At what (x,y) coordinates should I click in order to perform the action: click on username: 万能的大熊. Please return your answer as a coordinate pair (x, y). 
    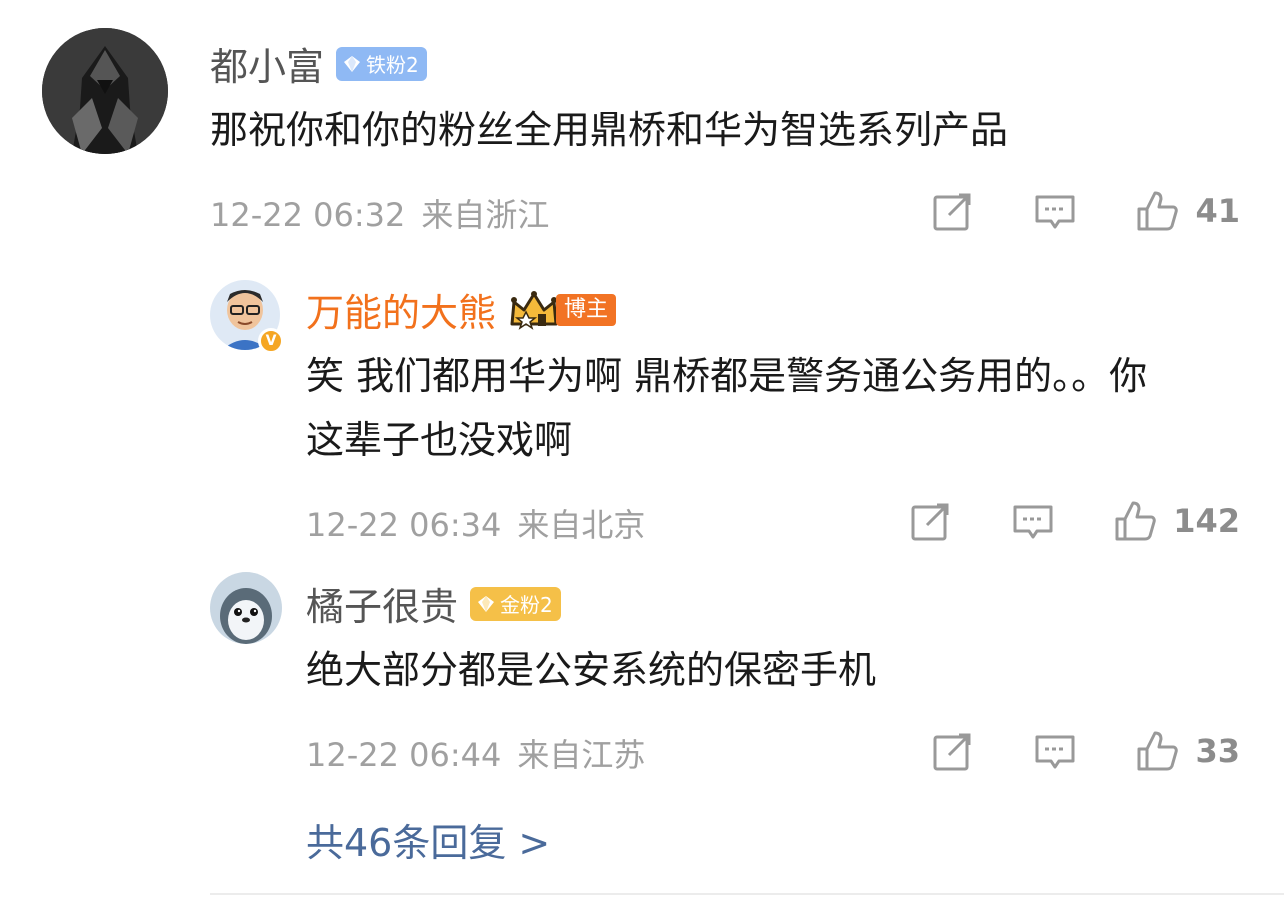
    Looking at the image, I should click on (401, 309).